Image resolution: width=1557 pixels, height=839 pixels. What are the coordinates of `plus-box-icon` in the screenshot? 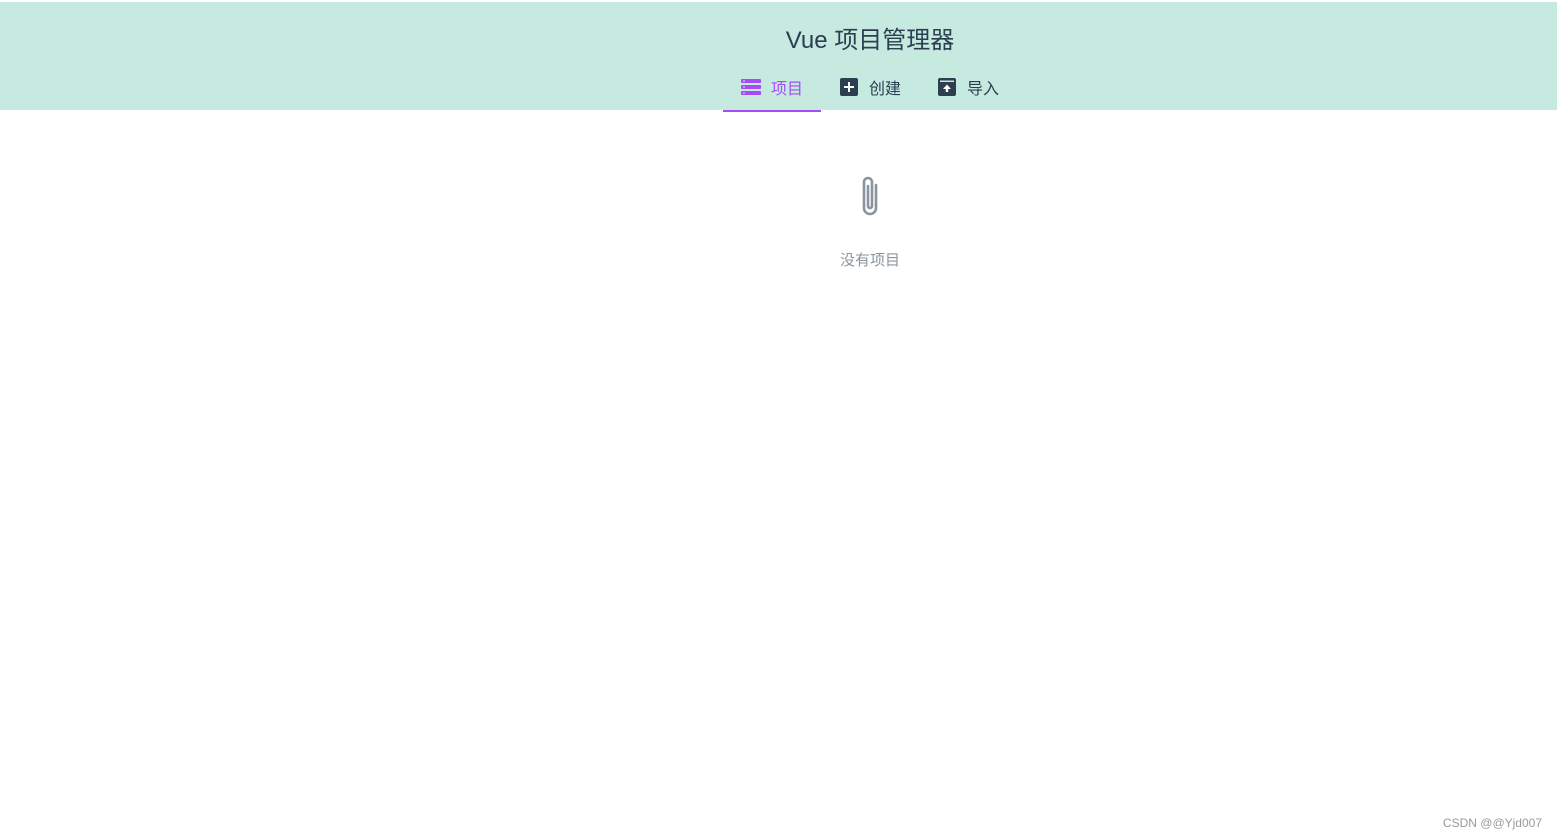 It's located at (849, 87).